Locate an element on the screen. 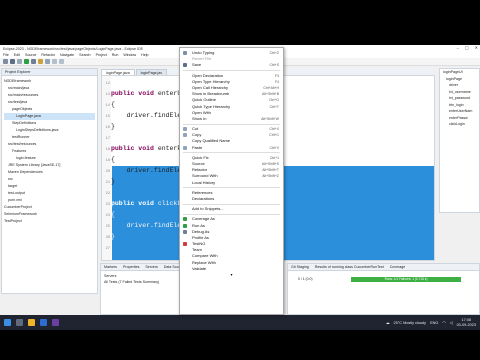 The width and height of the screenshot is (480, 360). language-indicator: ENG is located at coordinates (434, 323).